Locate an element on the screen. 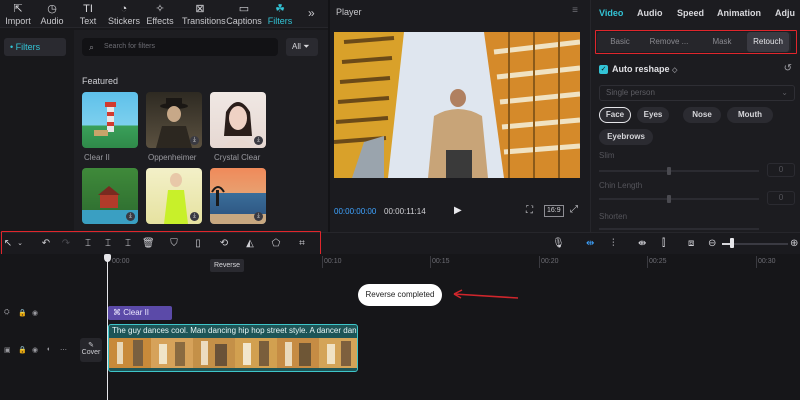 This screenshot has width=800, height=400. tab-audio: Audio is located at coordinates (650, 13).